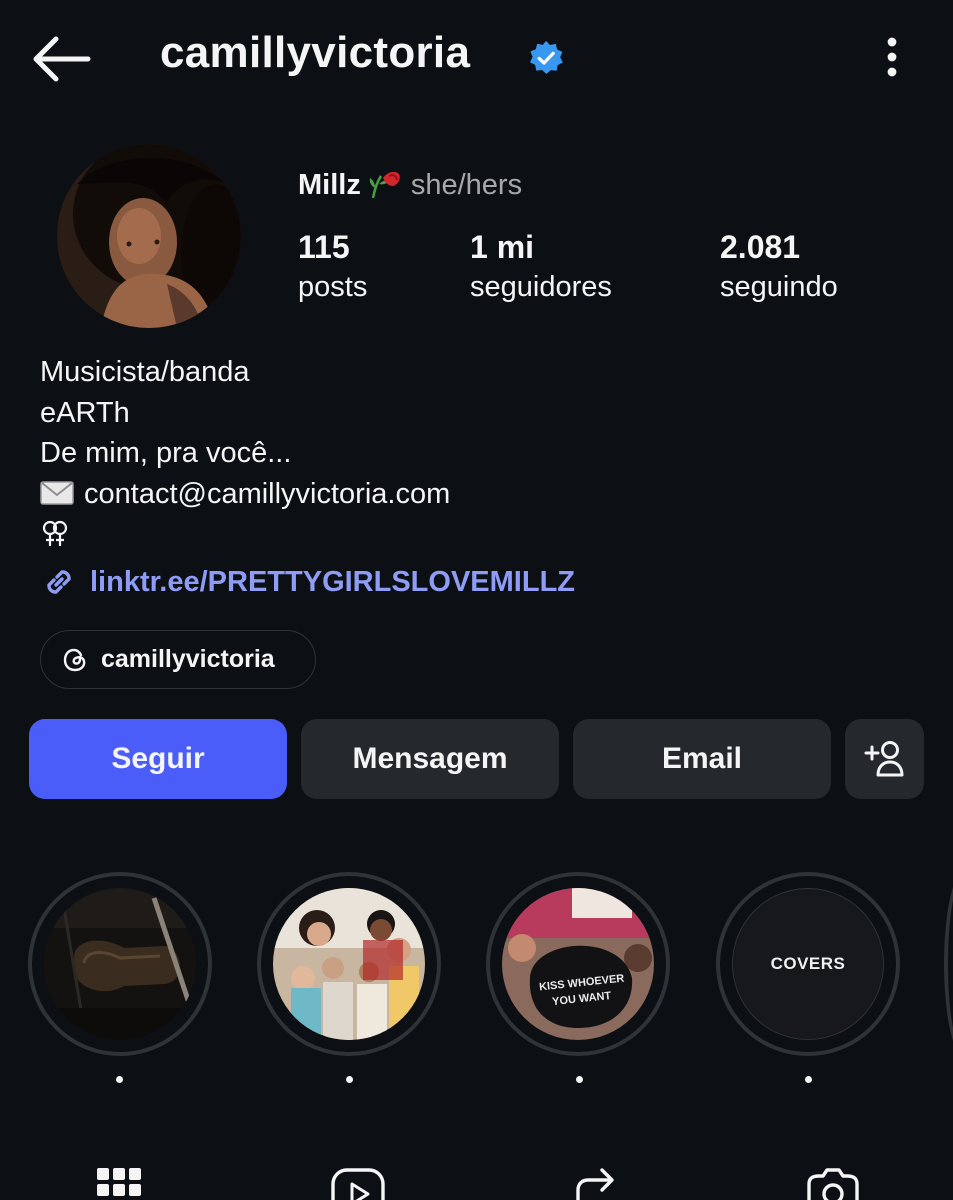  What do you see at coordinates (546, 57) in the screenshot?
I see `verified-badge-icon` at bounding box center [546, 57].